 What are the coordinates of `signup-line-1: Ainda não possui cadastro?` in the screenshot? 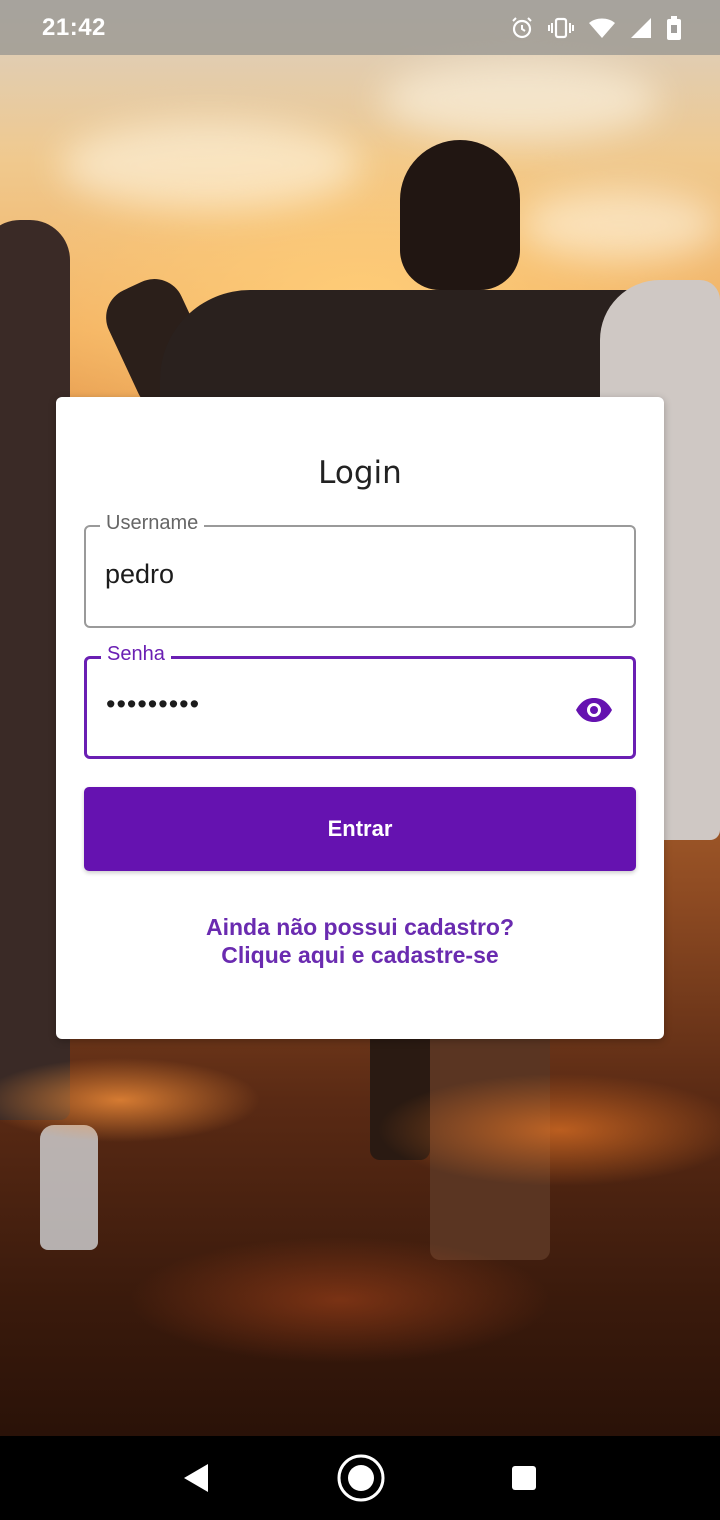 It's located at (360, 927).